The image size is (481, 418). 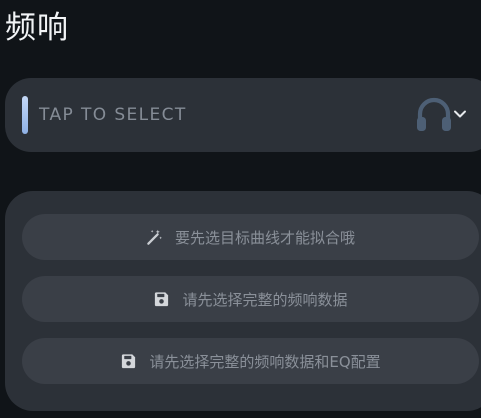 What do you see at coordinates (265, 299) in the screenshot?
I see `save-frequency-data-label: 请先选择完整的频响数据` at bounding box center [265, 299].